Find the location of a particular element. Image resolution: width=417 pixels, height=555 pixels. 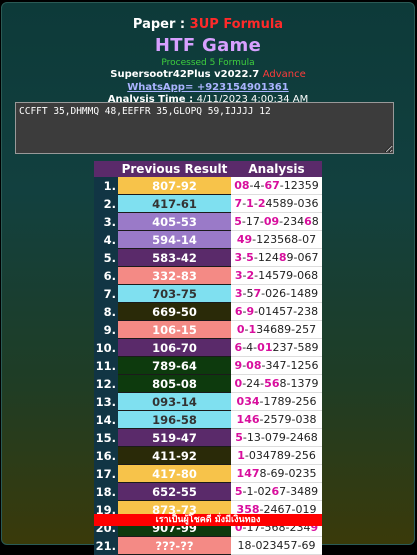

table-header-row: Previous Result Analysis is located at coordinates (208, 169).